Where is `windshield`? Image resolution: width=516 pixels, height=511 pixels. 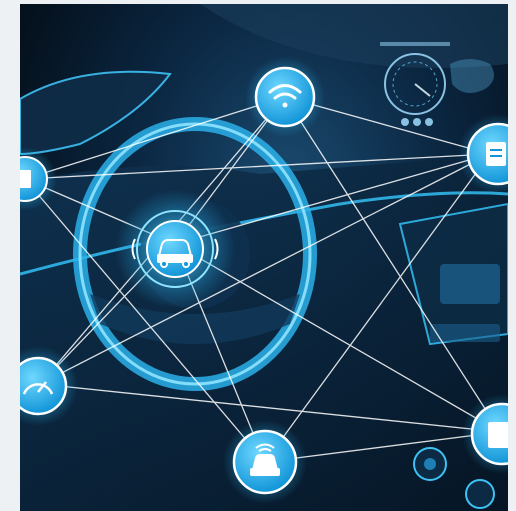 windshield is located at coordinates (354, 36).